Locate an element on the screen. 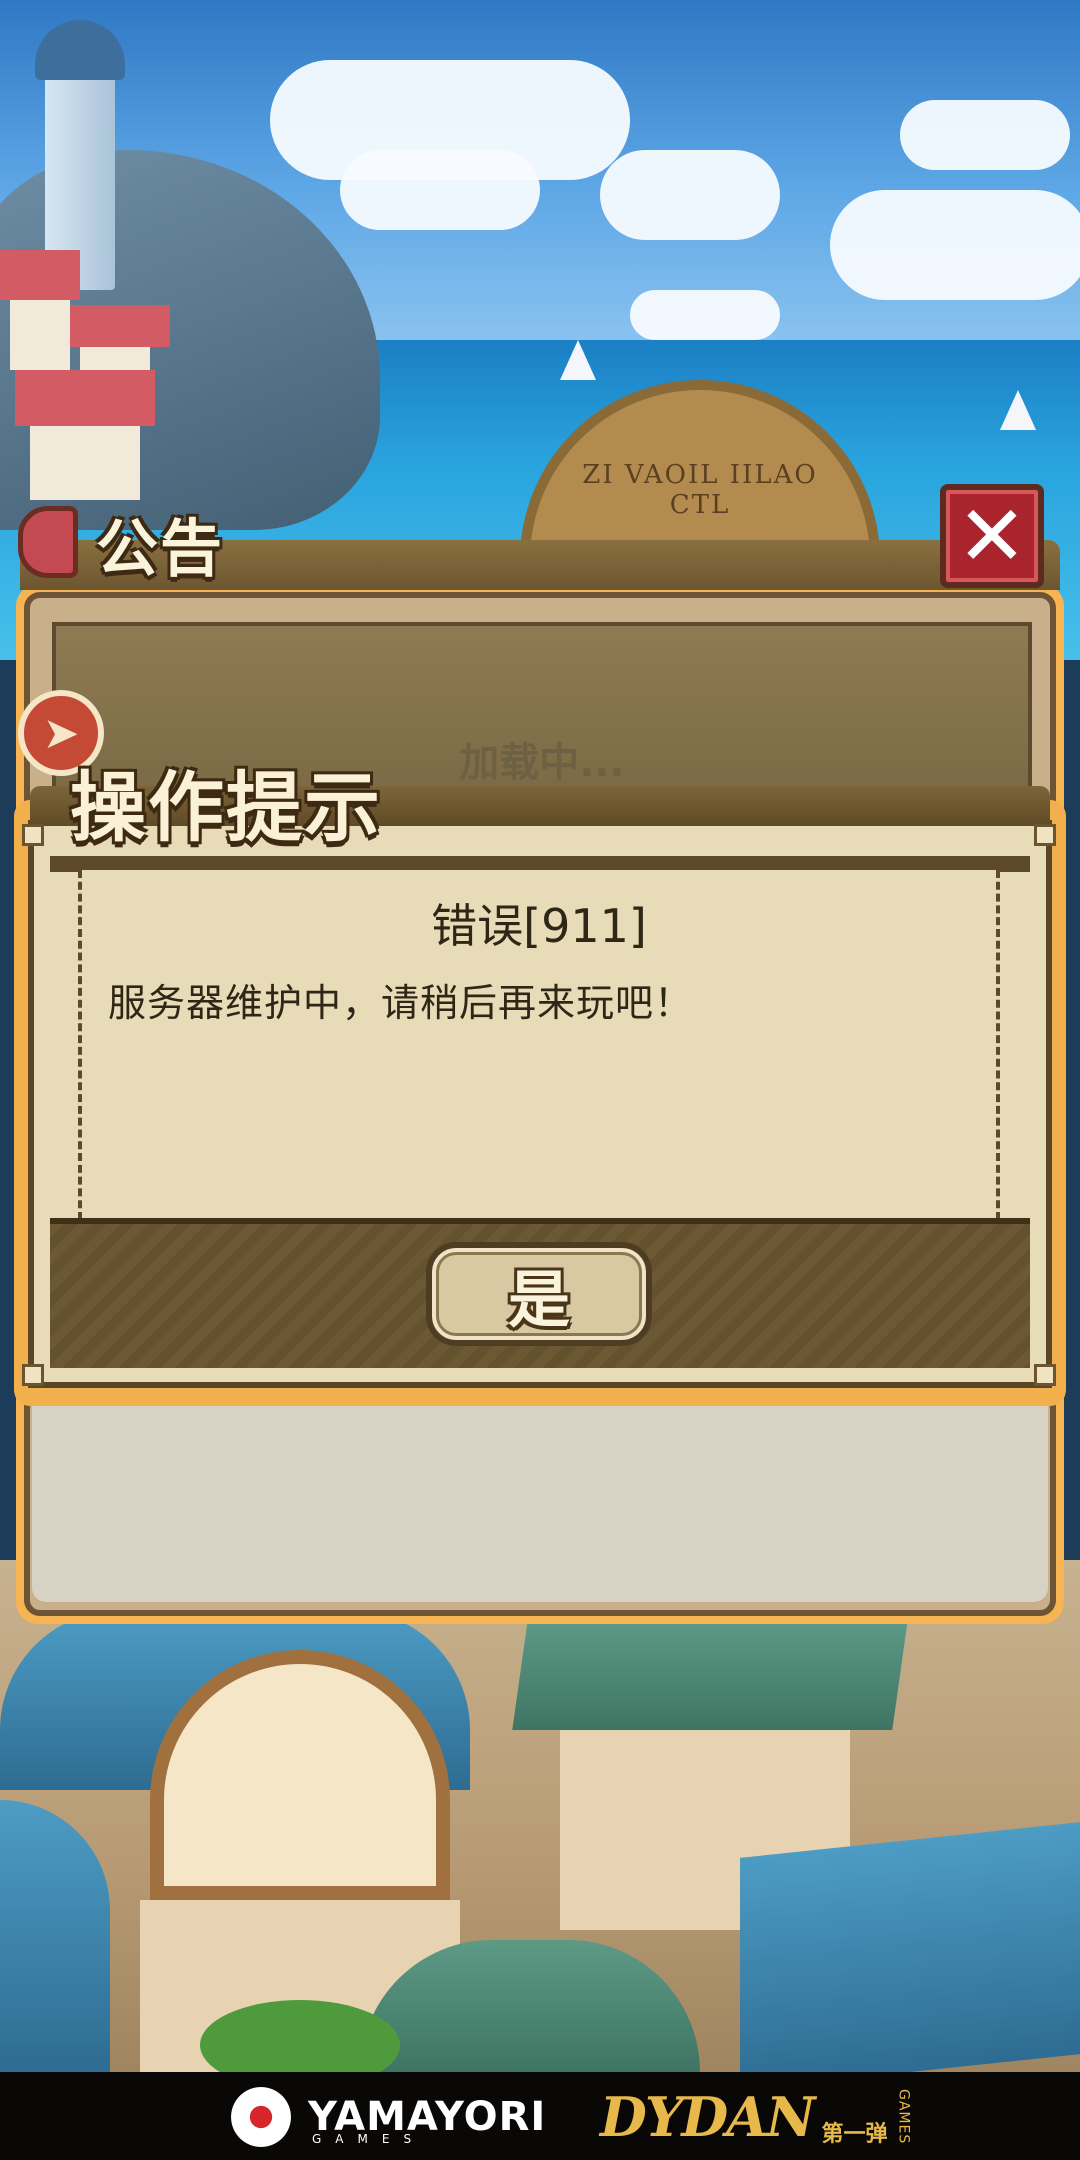 This screenshot has height=2160, width=1080. announcement-title: 公告 is located at coordinates (160, 548).